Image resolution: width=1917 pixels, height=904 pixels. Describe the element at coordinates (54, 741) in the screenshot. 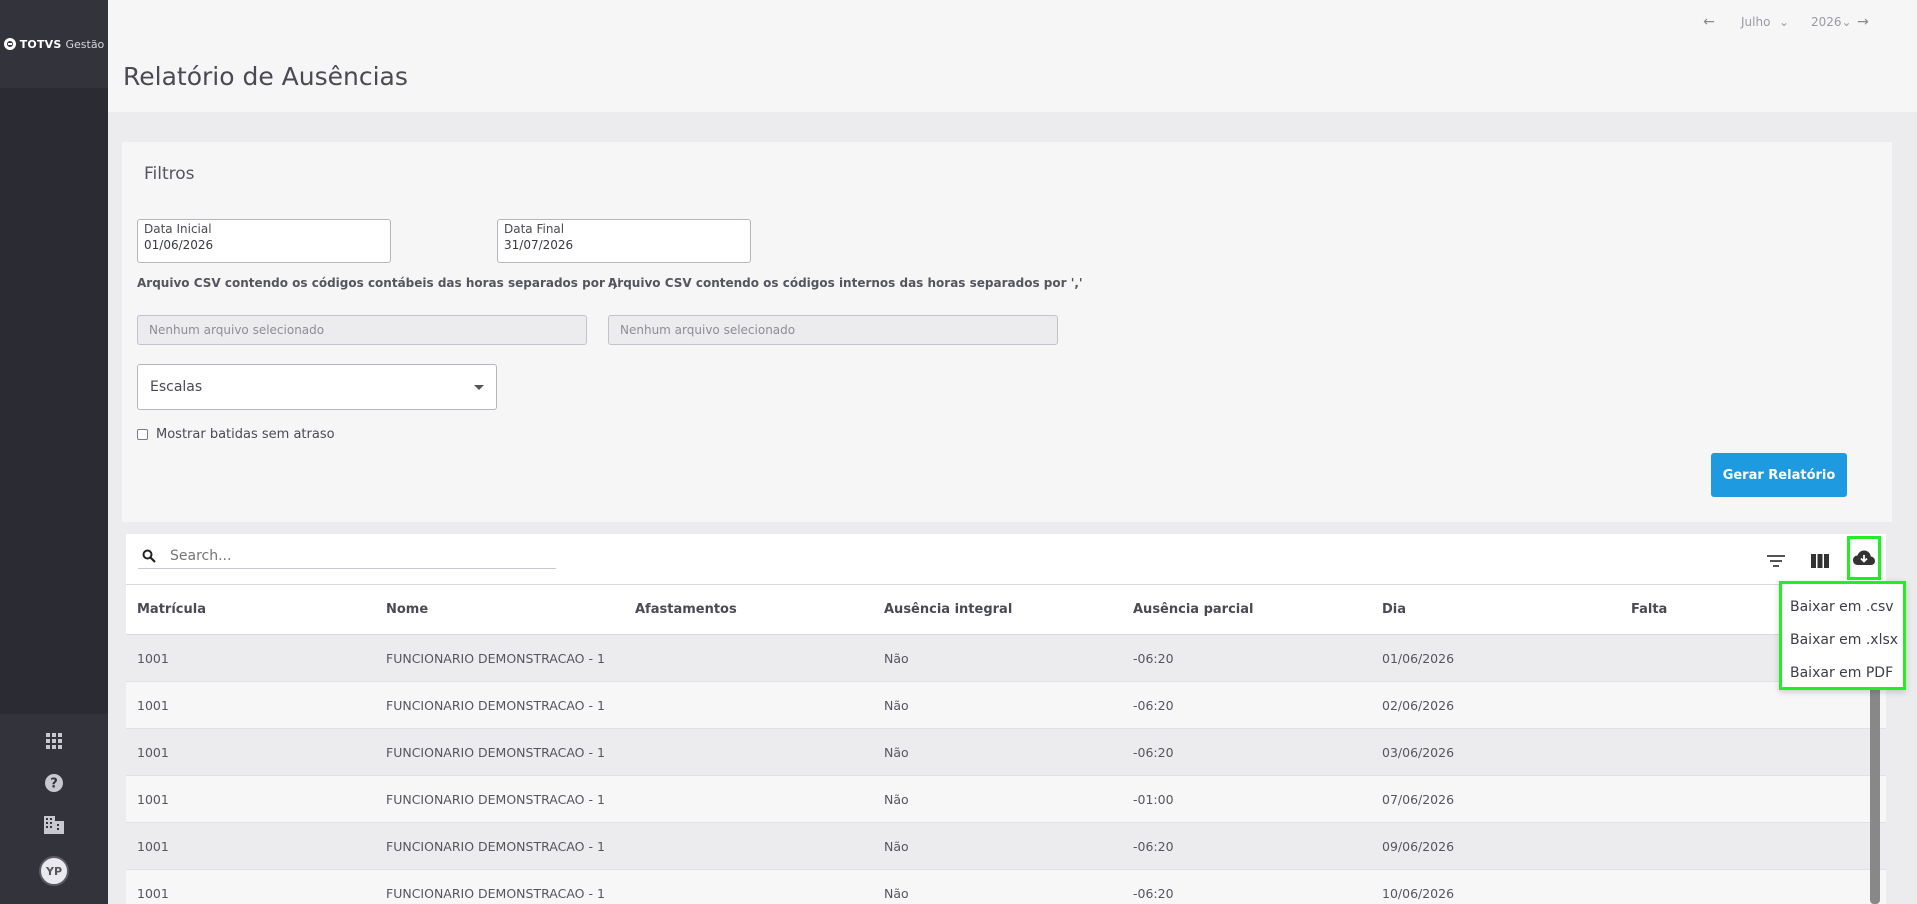

I see `apps-grid-icon` at that location.